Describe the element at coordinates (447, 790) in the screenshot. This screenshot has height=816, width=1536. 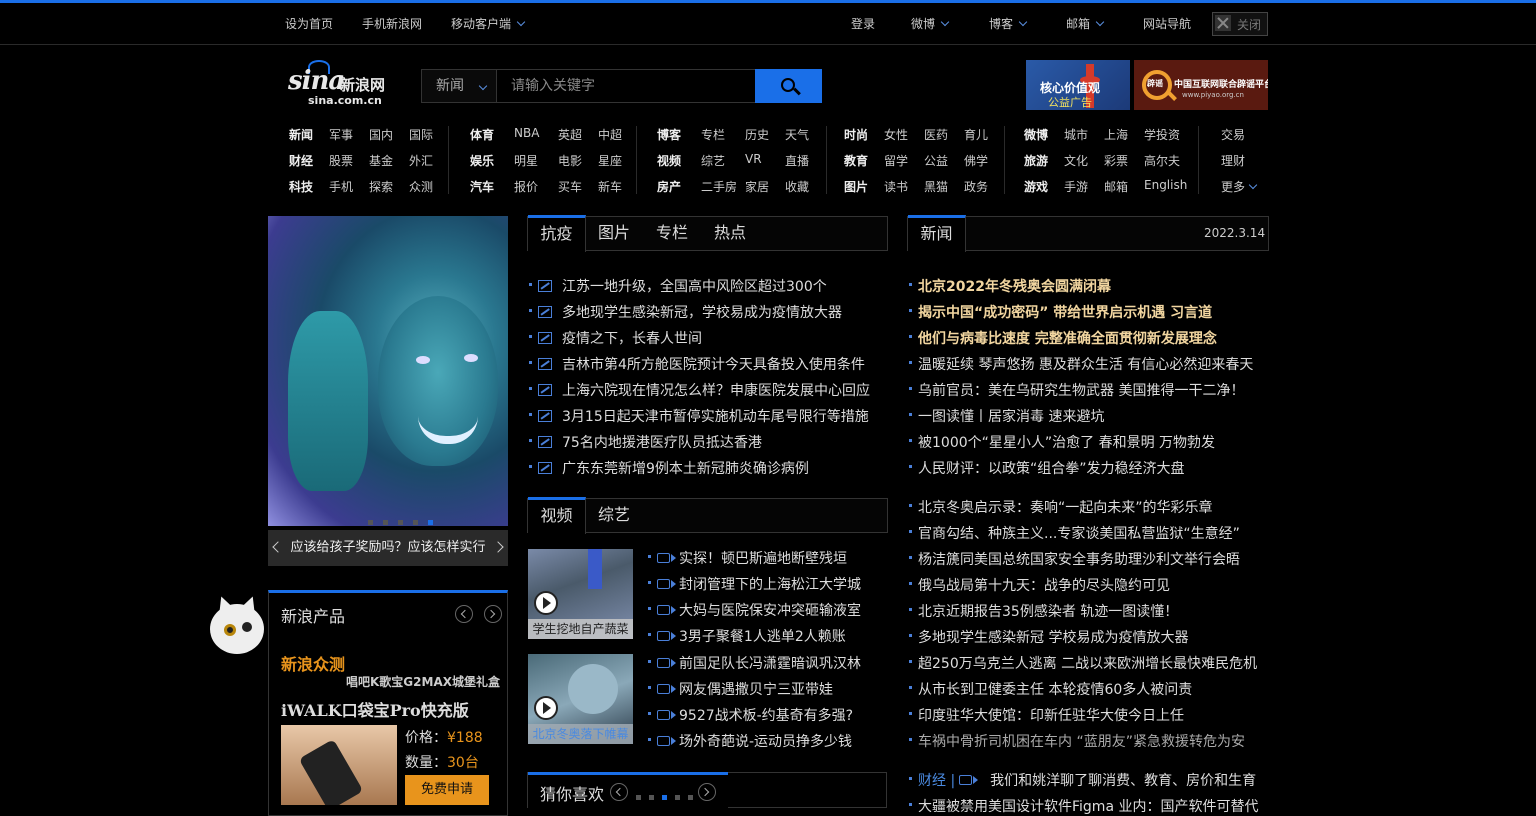
I see `free-apply-button: 免费申请` at that location.